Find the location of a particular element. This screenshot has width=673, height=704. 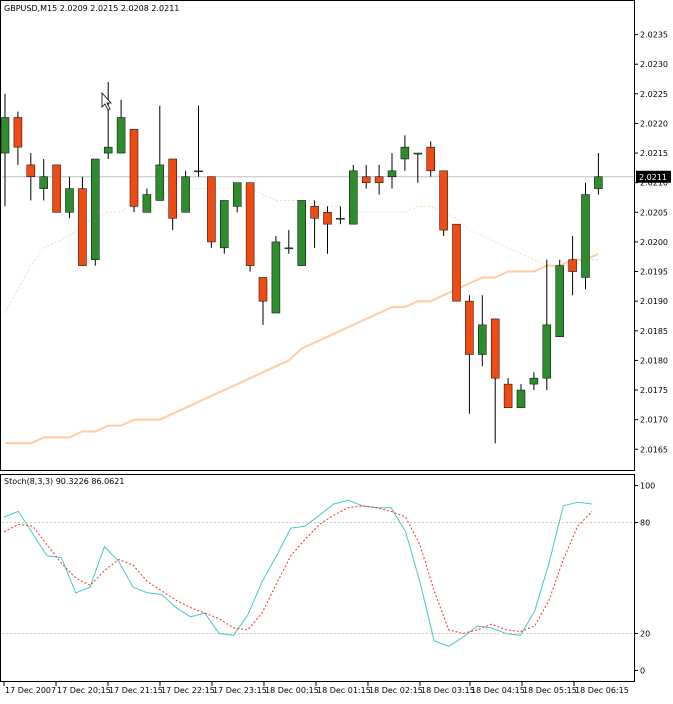

price-axis-label: 2.0170 is located at coordinates (654, 420).